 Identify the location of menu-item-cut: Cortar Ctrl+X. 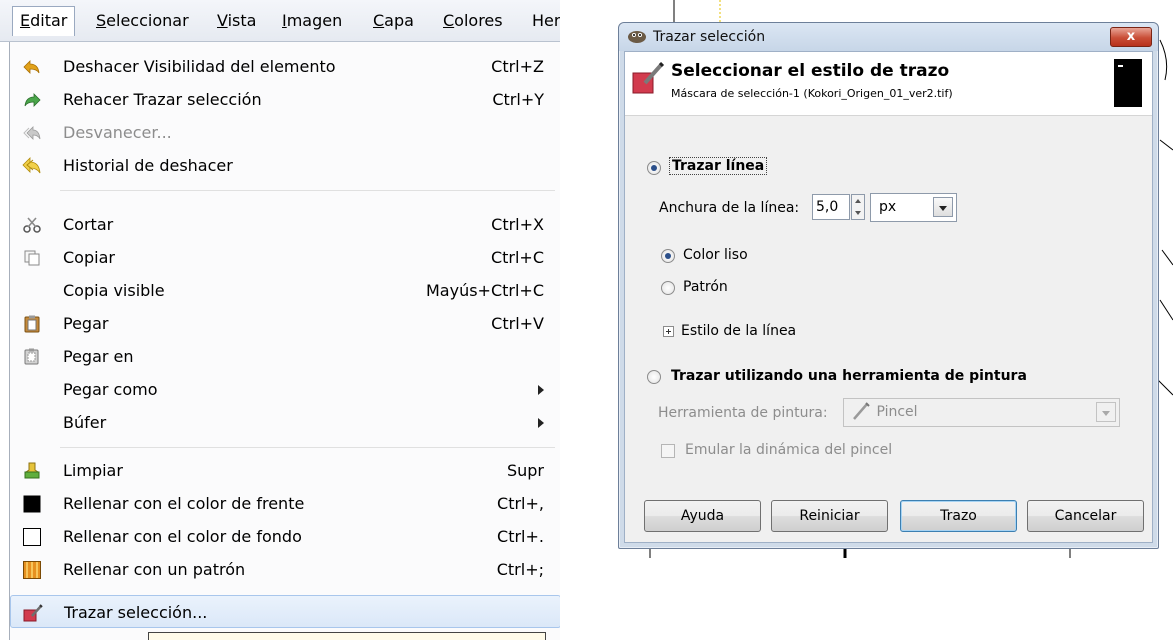
(285, 224).